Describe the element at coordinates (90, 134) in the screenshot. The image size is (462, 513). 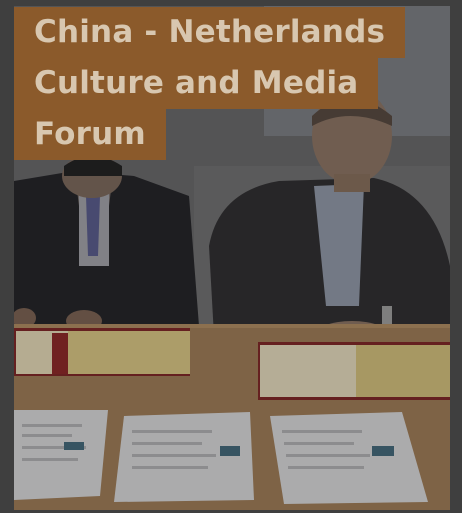
I see `title-line-3: Forum` at that location.